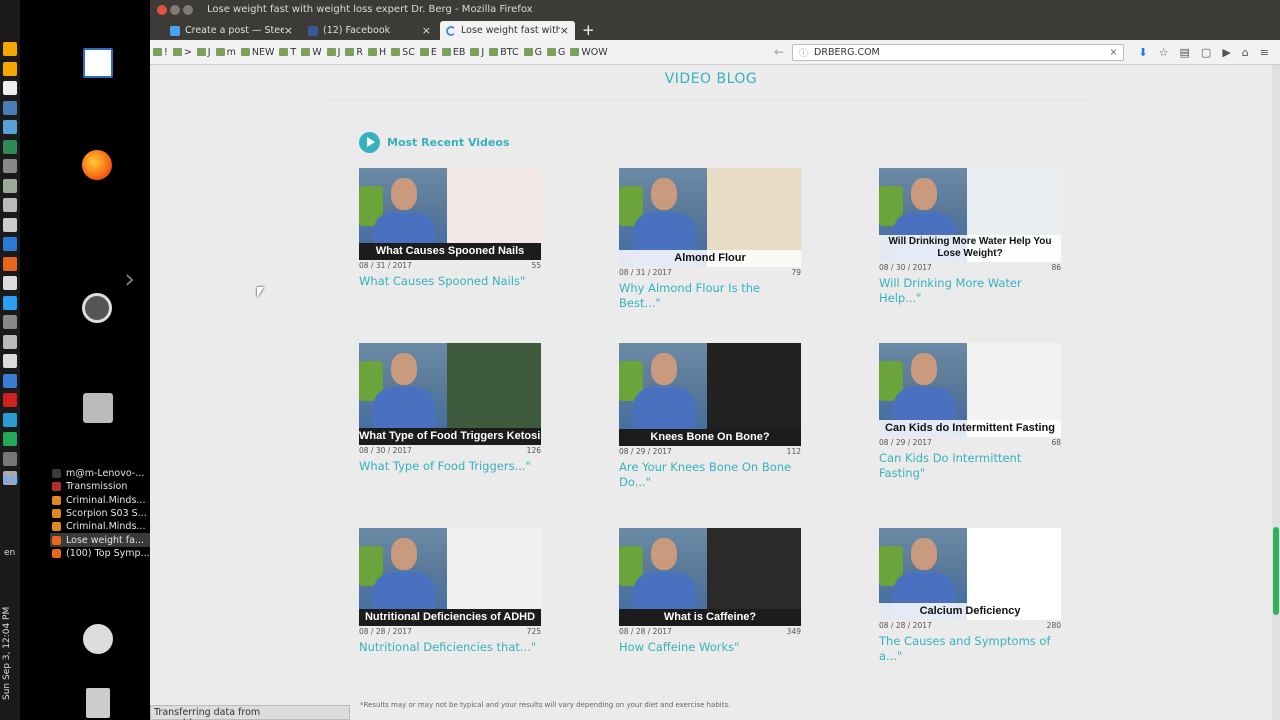 The image size is (1280, 720). What do you see at coordinates (450, 466) in the screenshot?
I see `video-title-link: What Type of Food Triggers..."` at bounding box center [450, 466].